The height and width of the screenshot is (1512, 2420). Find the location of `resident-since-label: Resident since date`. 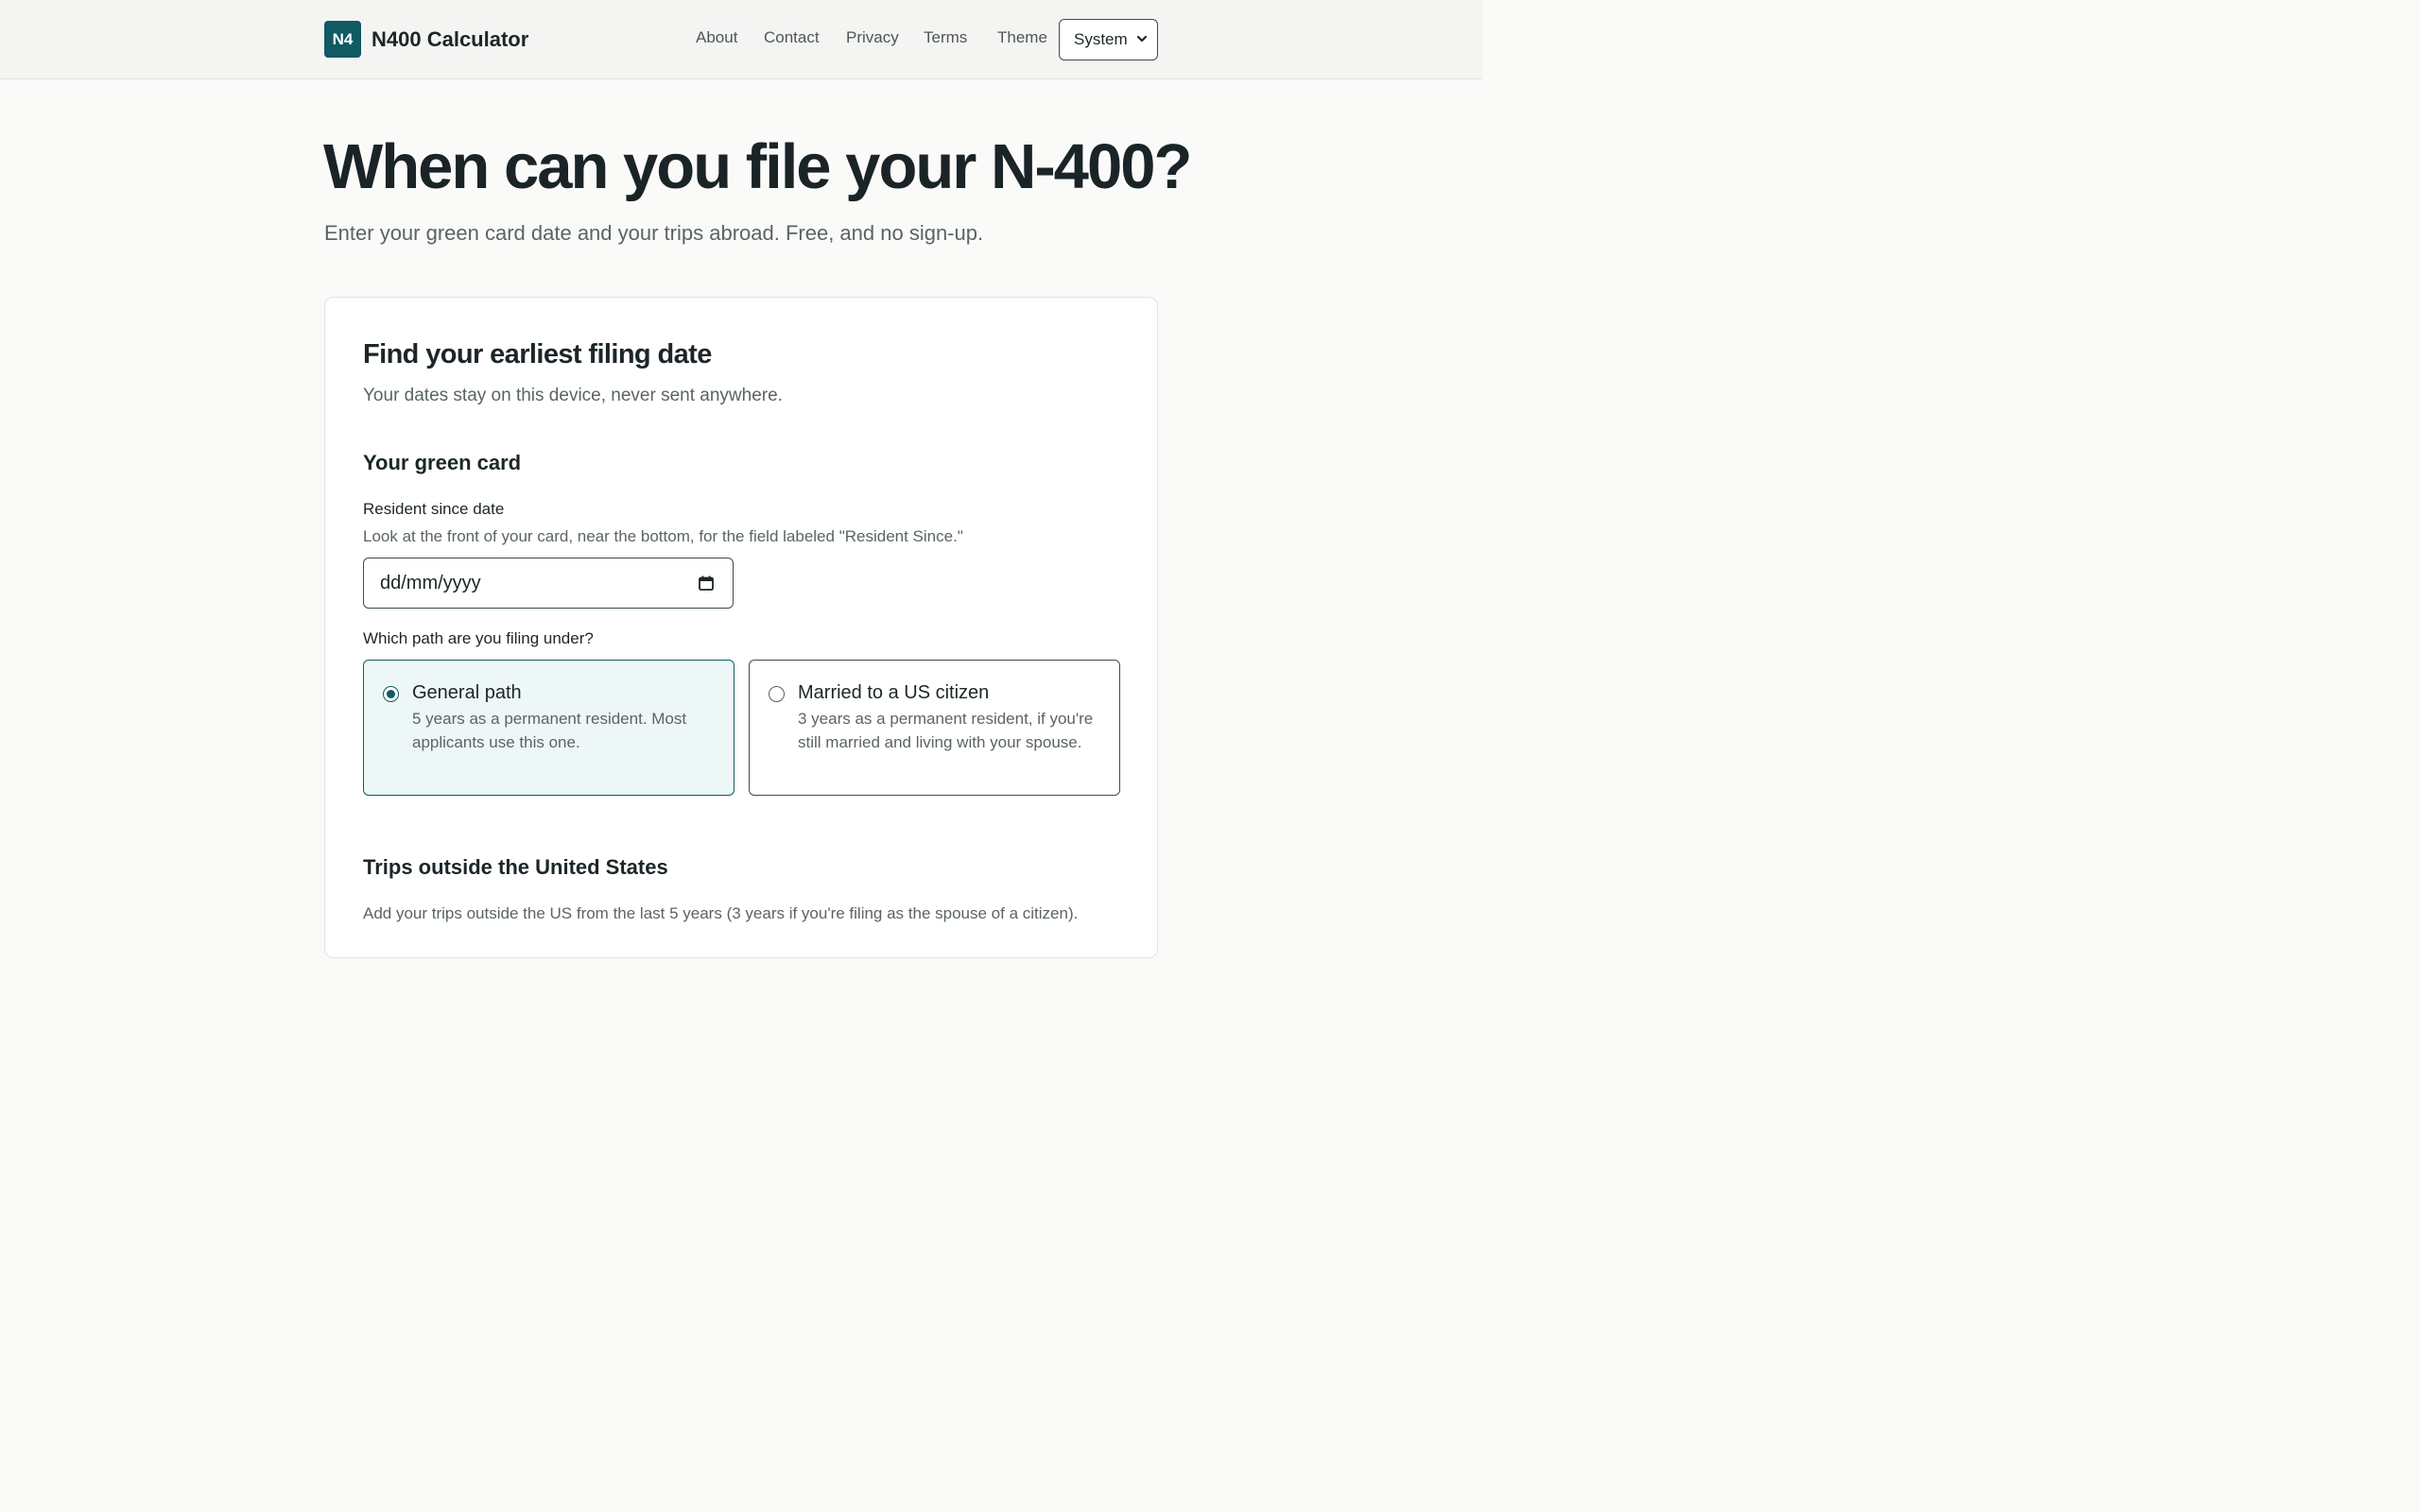

resident-since-label: Resident since date is located at coordinates (434, 509).